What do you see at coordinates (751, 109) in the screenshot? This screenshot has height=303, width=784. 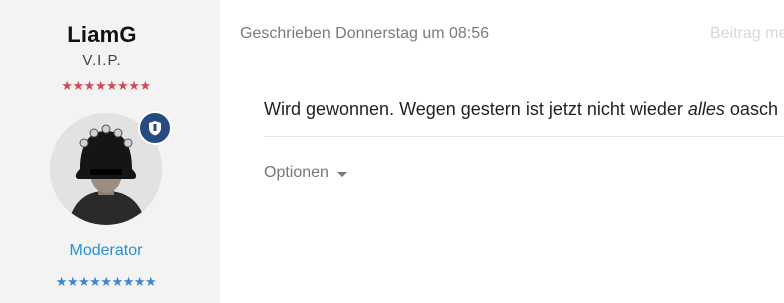 I see `message-text-end: oasch` at bounding box center [751, 109].